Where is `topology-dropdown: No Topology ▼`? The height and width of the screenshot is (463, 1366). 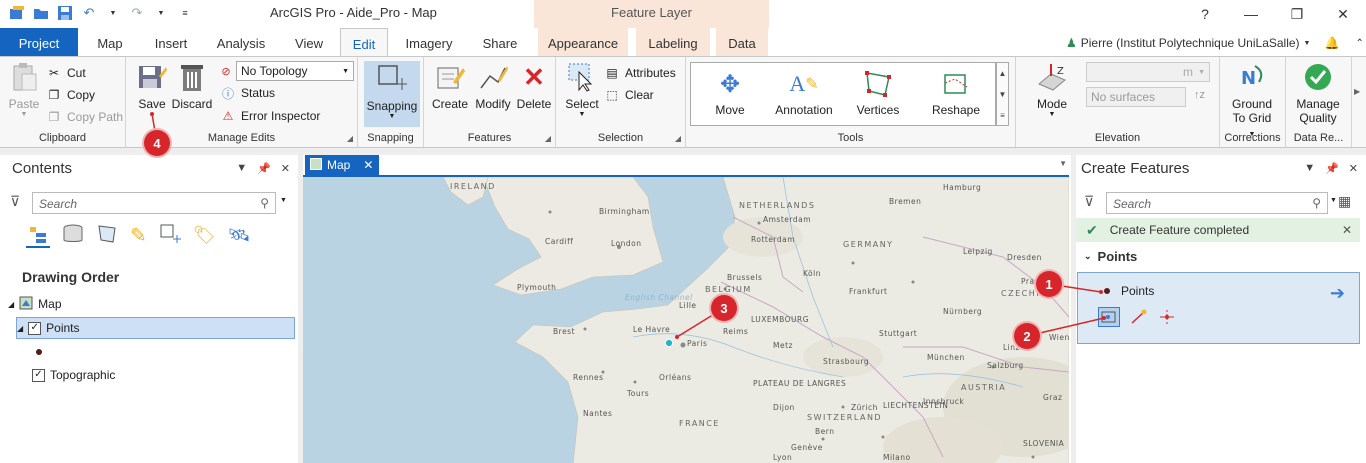
topology-dropdown: No Topology ▼ is located at coordinates (295, 71).